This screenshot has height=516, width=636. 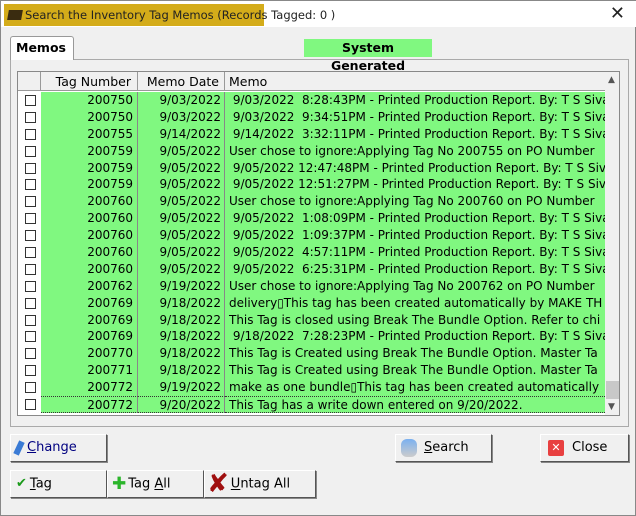 What do you see at coordinates (21, 483) in the screenshot?
I see `check-icon: ✔` at bounding box center [21, 483].